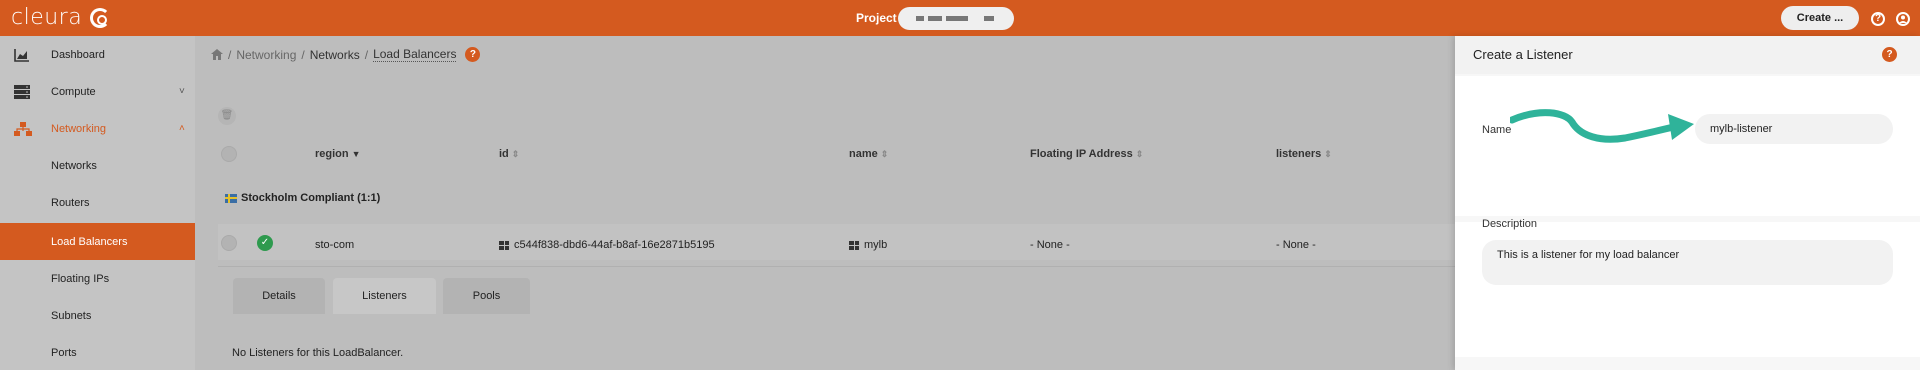  Describe the element at coordinates (182, 91) in the screenshot. I see `chevron-down-icon: ˅` at that location.